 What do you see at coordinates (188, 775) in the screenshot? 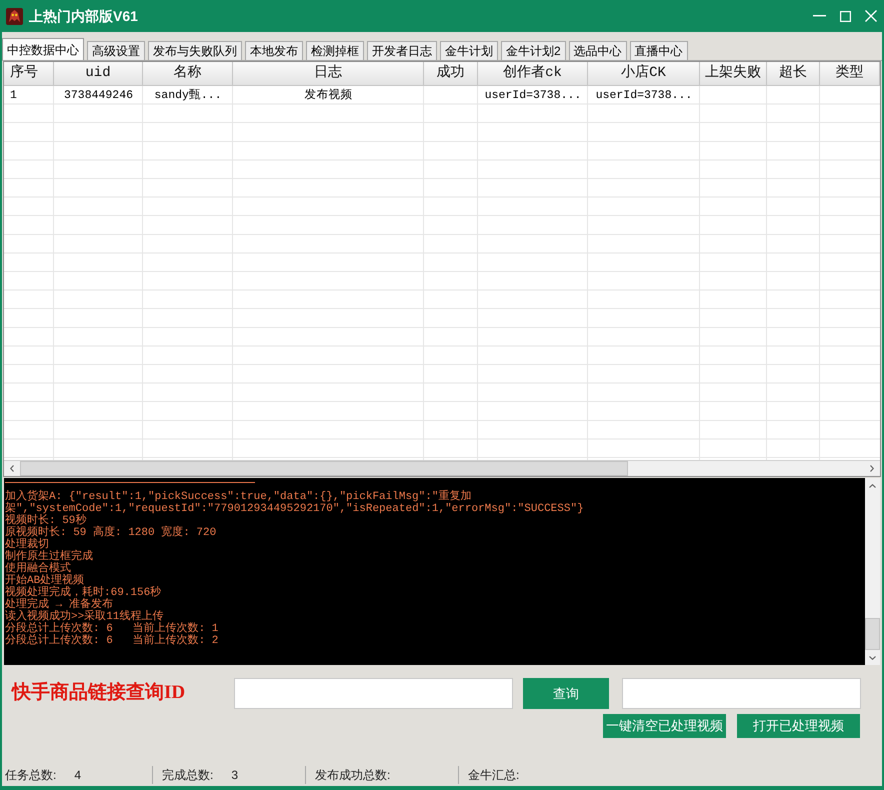
I see `status-label: 完成总数:` at bounding box center [188, 775].